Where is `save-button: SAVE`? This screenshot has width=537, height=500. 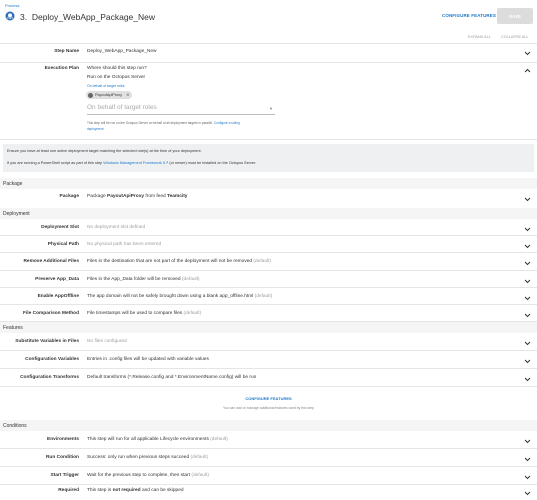 save-button: SAVE is located at coordinates (515, 16).